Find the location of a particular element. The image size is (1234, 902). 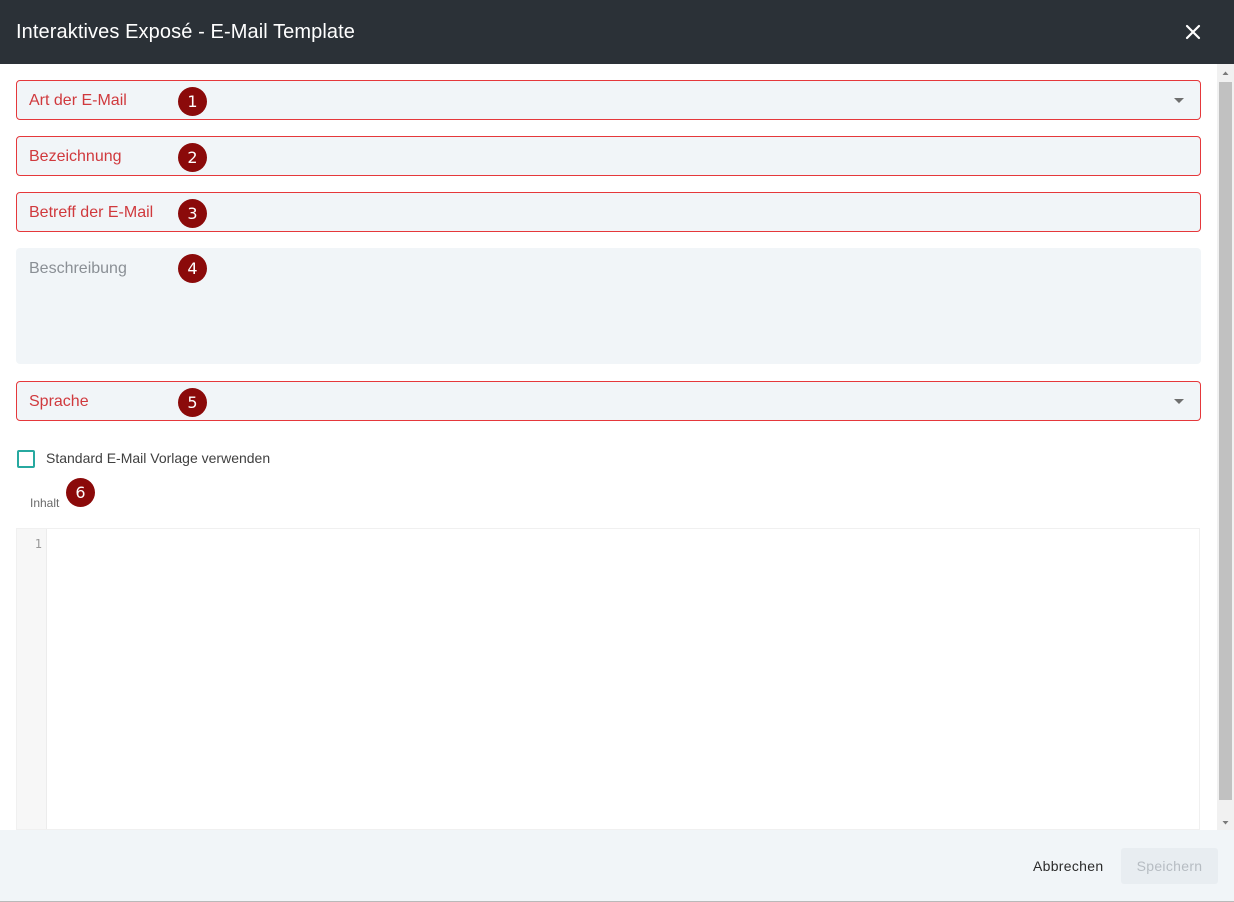

annotation-badge-3: 3 is located at coordinates (192, 213).